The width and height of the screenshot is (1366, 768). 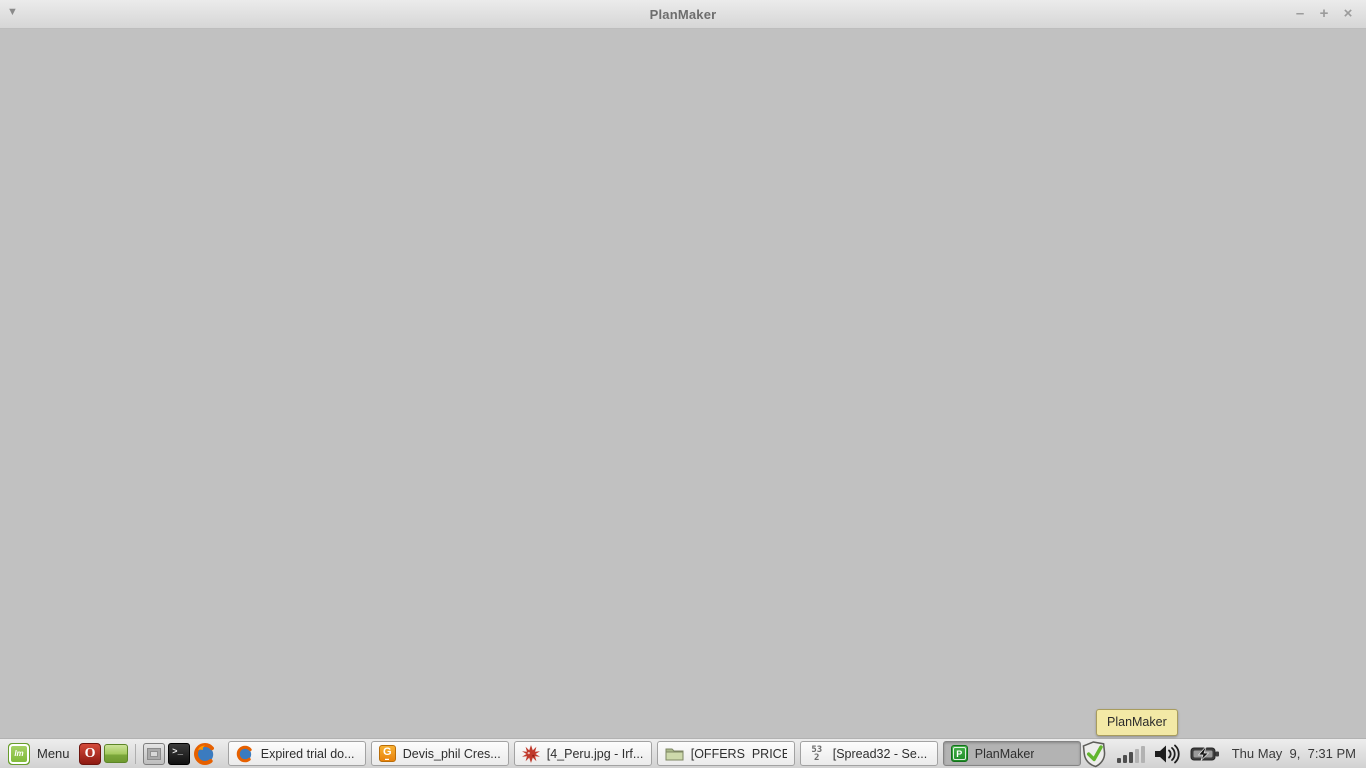 I want to click on taskbar-window-offers-prices: [OFFERS PRICES], so click(x=725, y=753).